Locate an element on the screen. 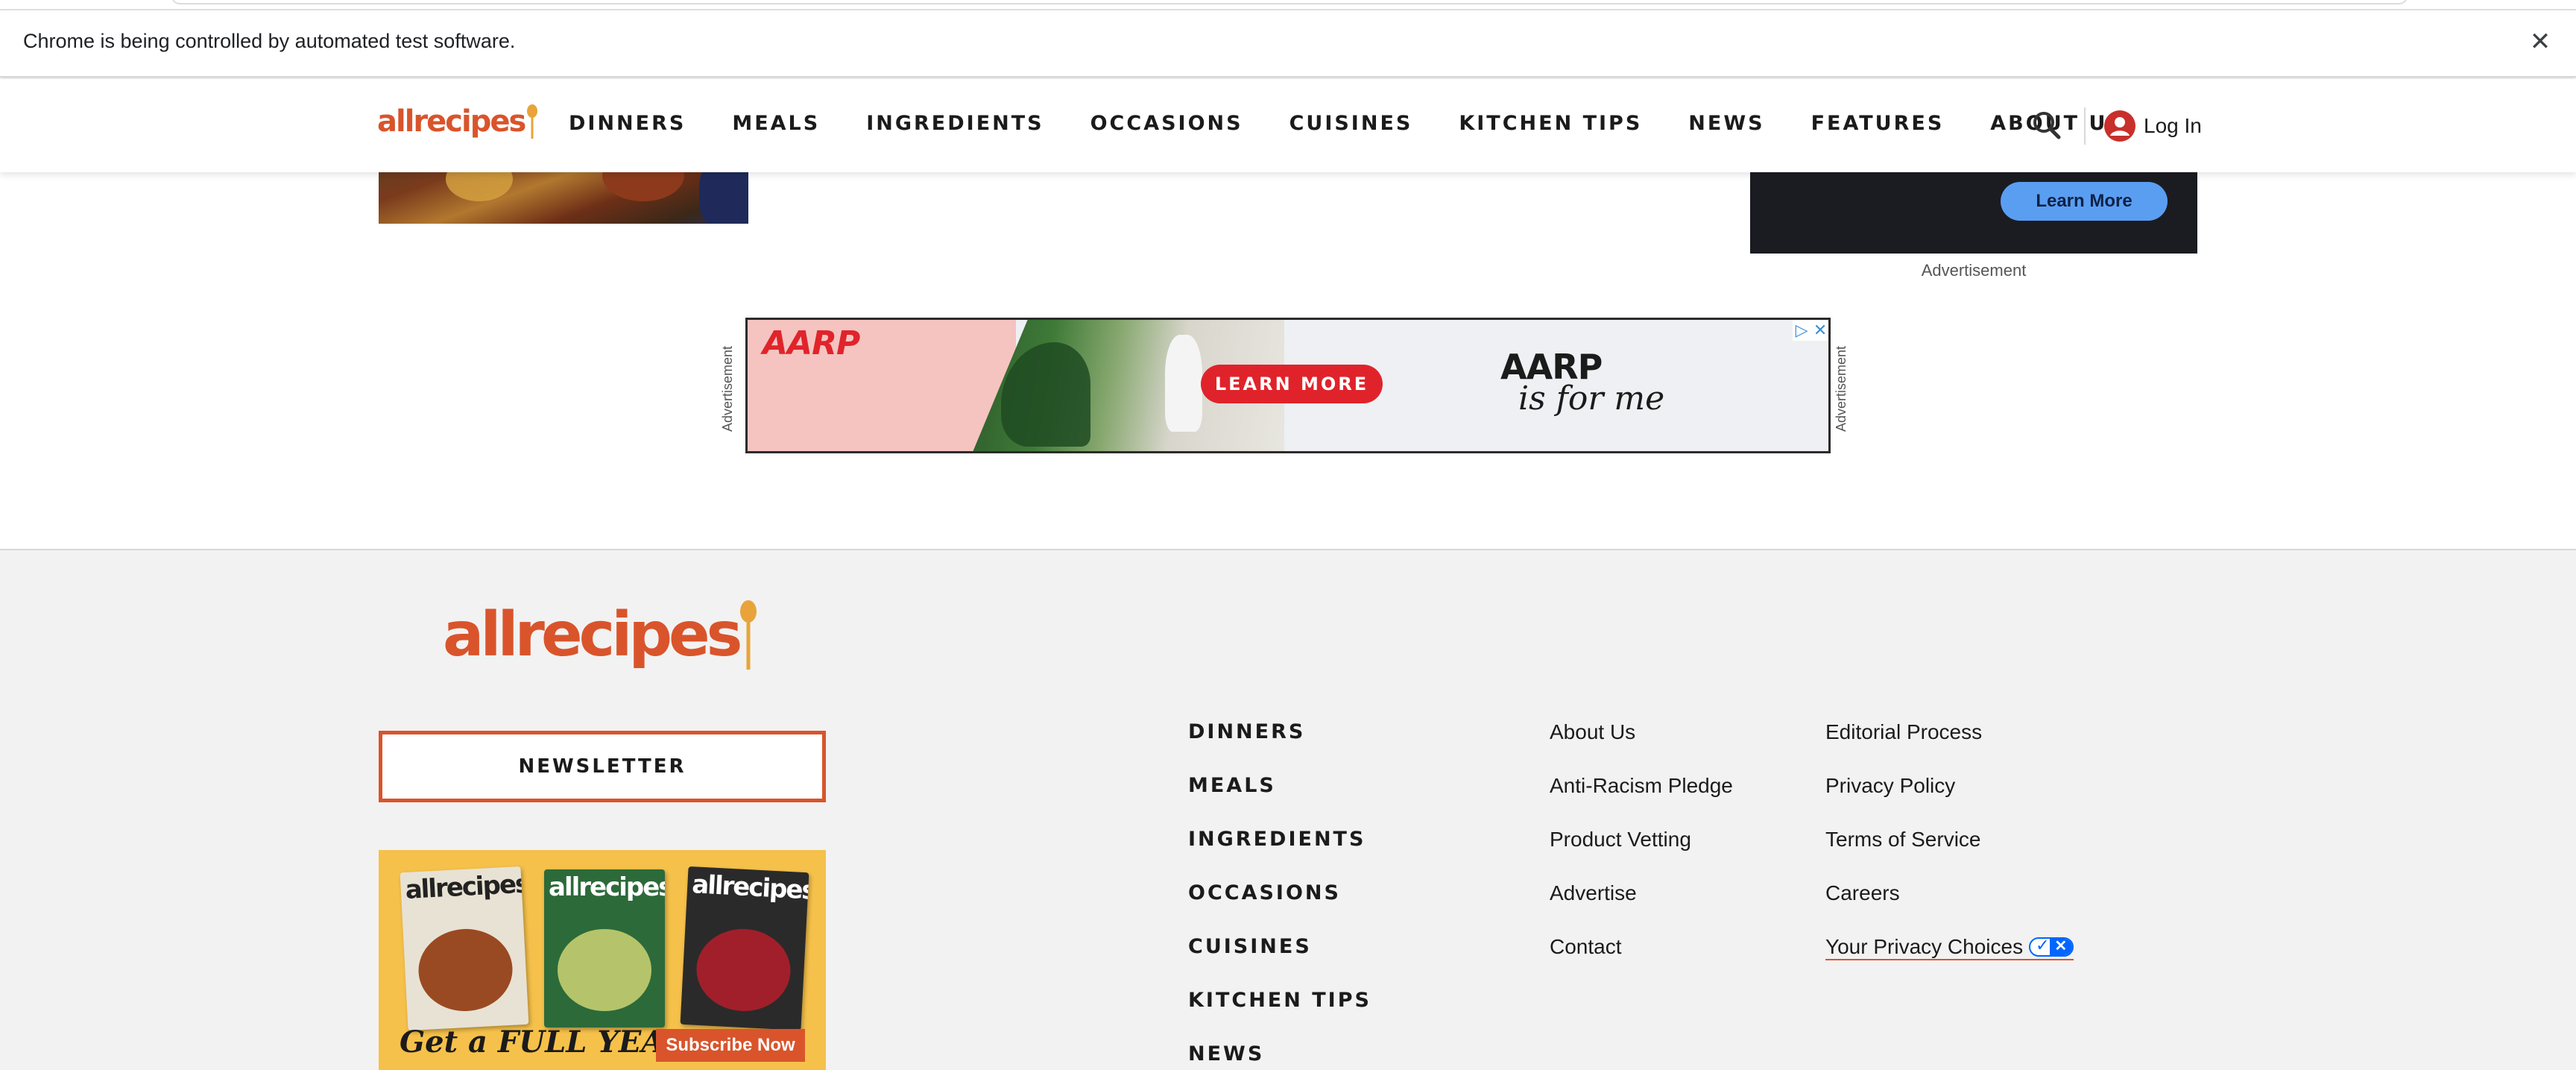  subscribe-now-button: Subscribe Now is located at coordinates (730, 1045).